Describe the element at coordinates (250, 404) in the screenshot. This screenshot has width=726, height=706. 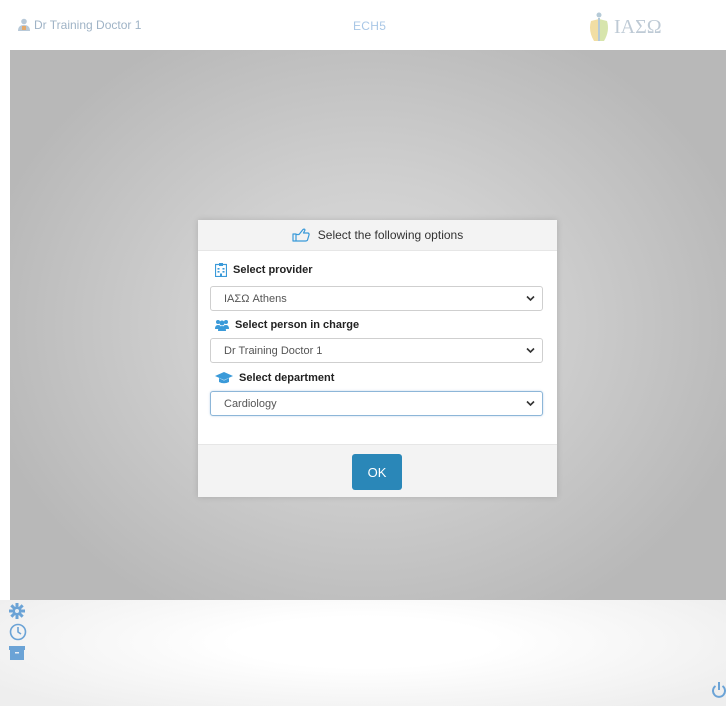
I see `department-select-value: Cardiology` at that location.